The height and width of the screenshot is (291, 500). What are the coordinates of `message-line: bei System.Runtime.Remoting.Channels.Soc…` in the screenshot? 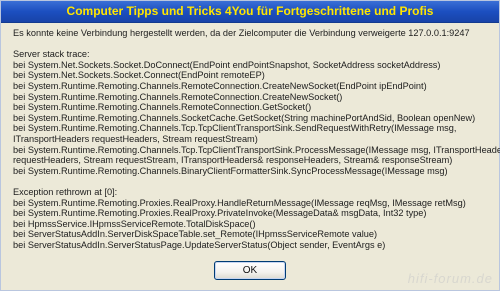 It's located at (244, 117).